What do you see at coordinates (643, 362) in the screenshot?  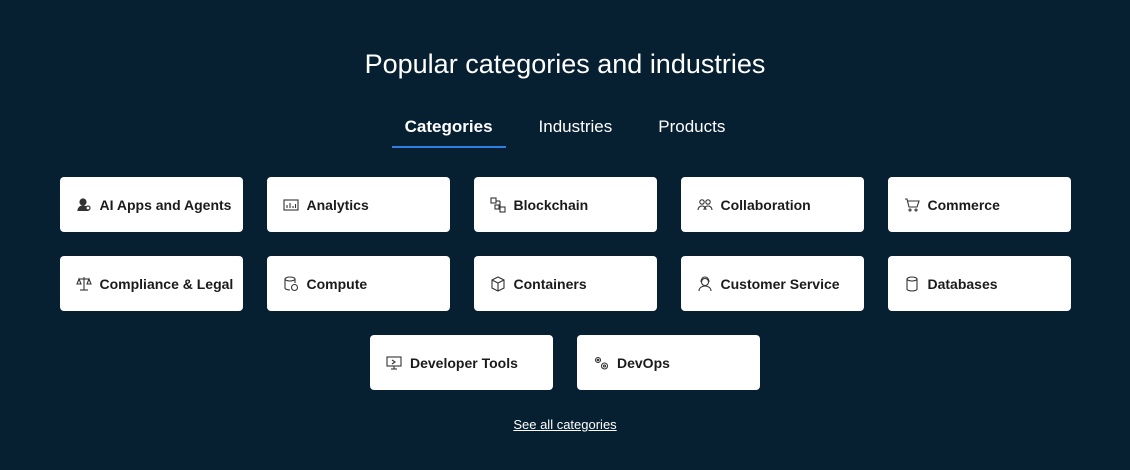 I see `category-label: DevOps` at bounding box center [643, 362].